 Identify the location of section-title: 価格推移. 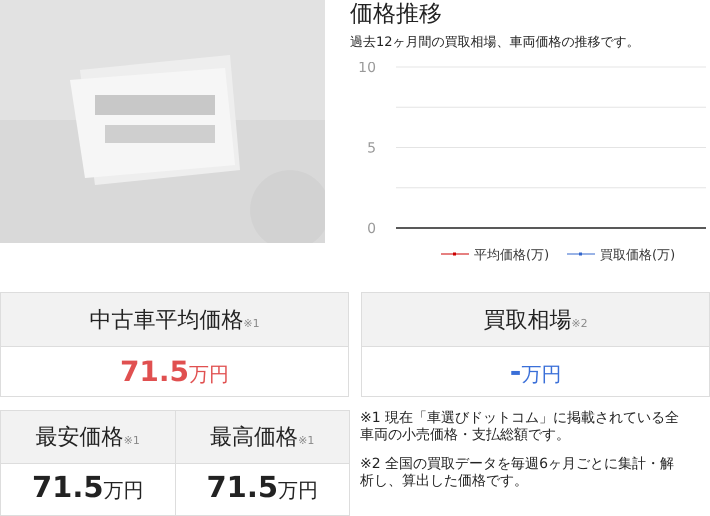
(396, 14).